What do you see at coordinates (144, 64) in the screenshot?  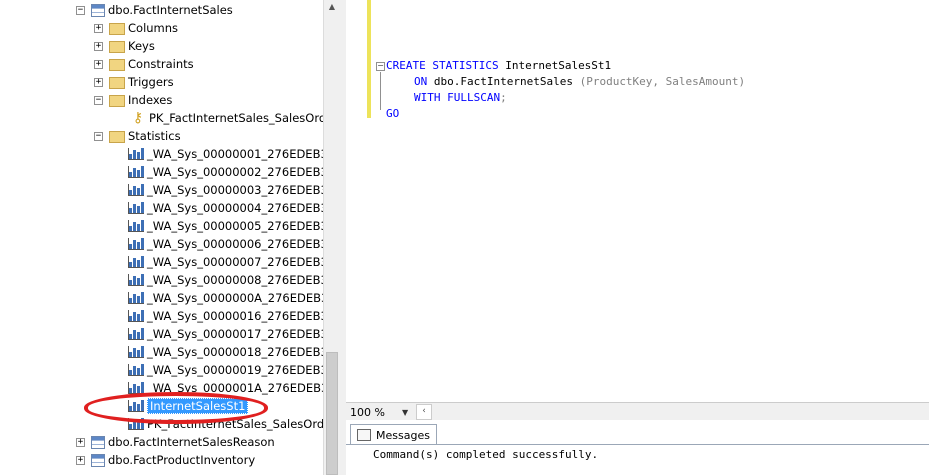 I see `tree-node: + Constraints` at bounding box center [144, 64].